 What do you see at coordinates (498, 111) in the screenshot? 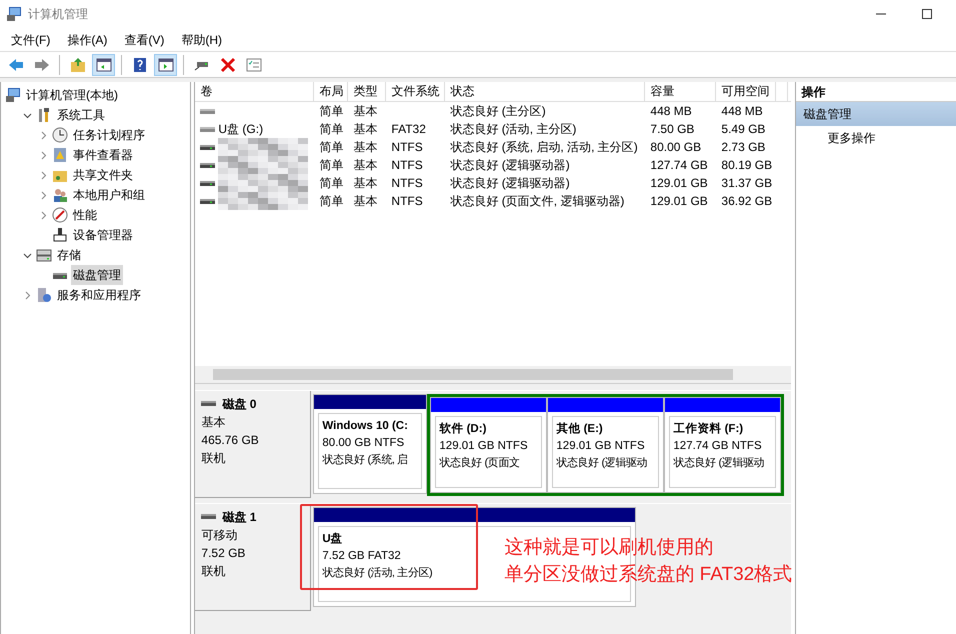
I see `table-cell: 状态良好 (主分区)` at bounding box center [498, 111].